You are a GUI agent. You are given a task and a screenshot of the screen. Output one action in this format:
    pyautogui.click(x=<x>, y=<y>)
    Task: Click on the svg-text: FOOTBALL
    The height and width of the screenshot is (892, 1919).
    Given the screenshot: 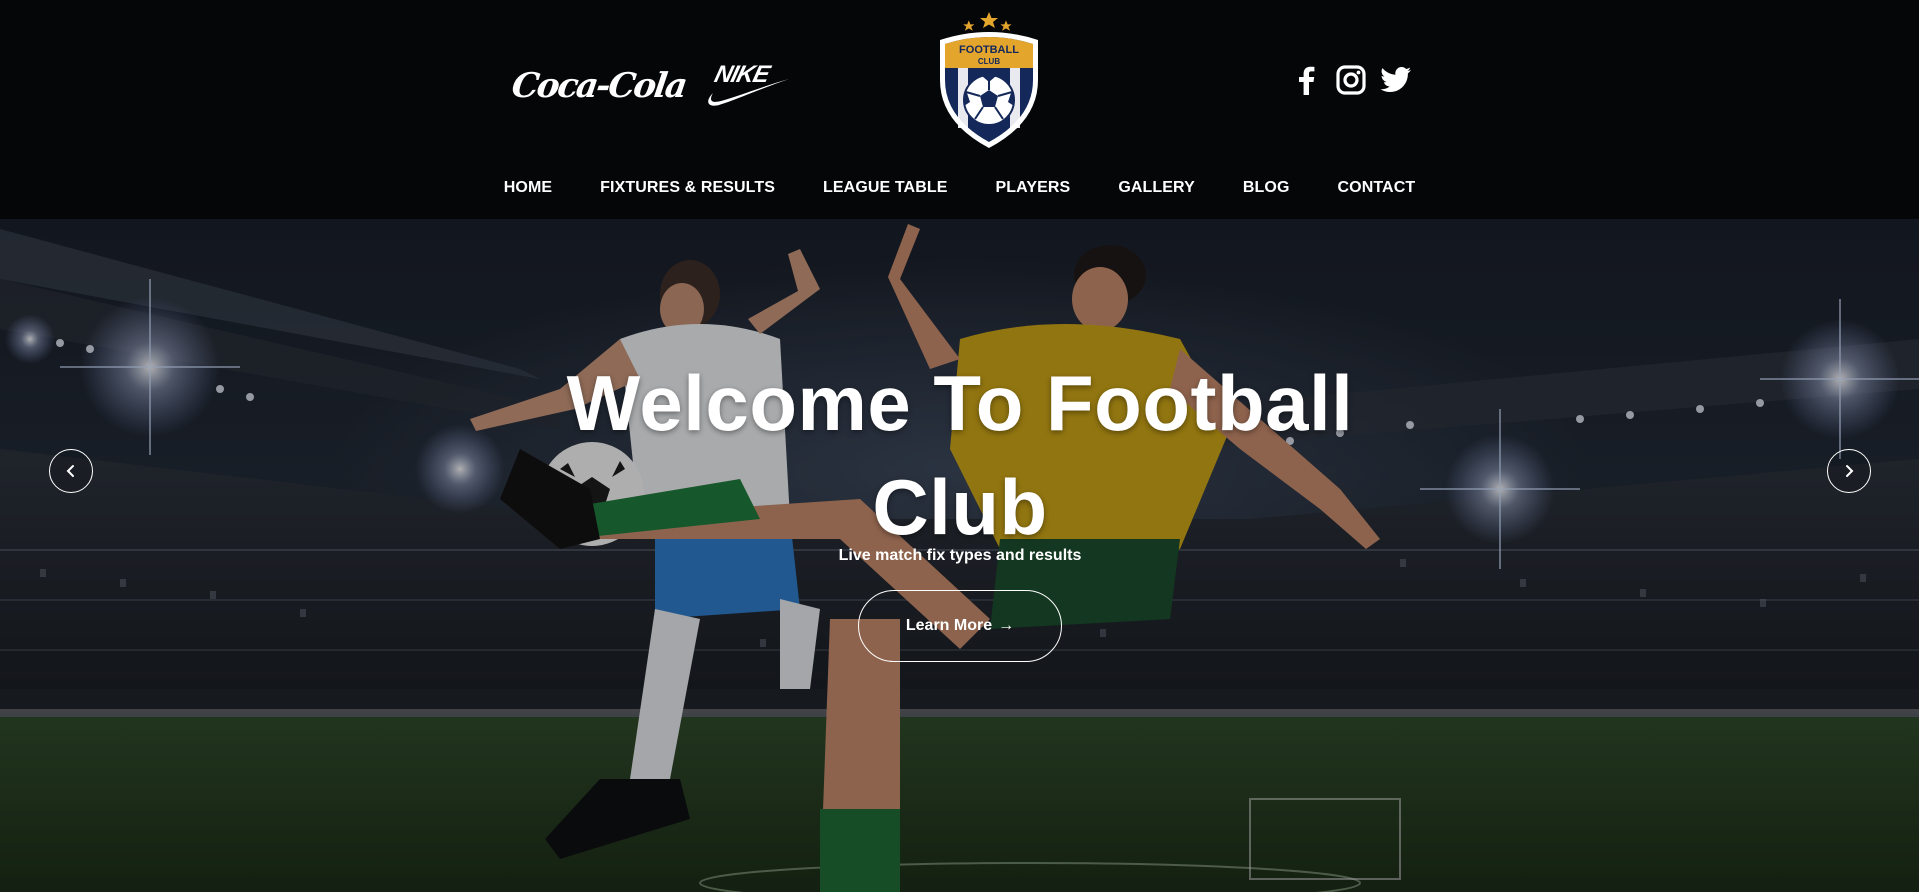 What is the action you would take?
    pyautogui.click(x=989, y=50)
    